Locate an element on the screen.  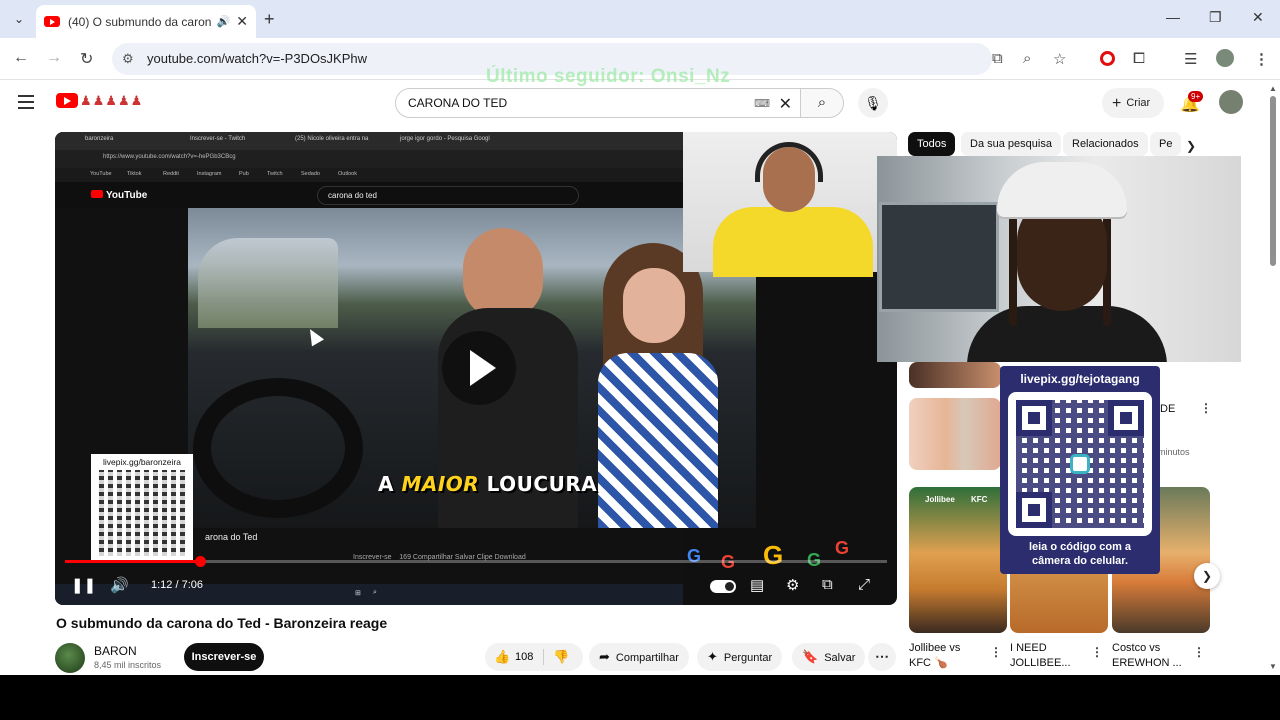
chip-all: Todos is located at coordinates (932, 144).